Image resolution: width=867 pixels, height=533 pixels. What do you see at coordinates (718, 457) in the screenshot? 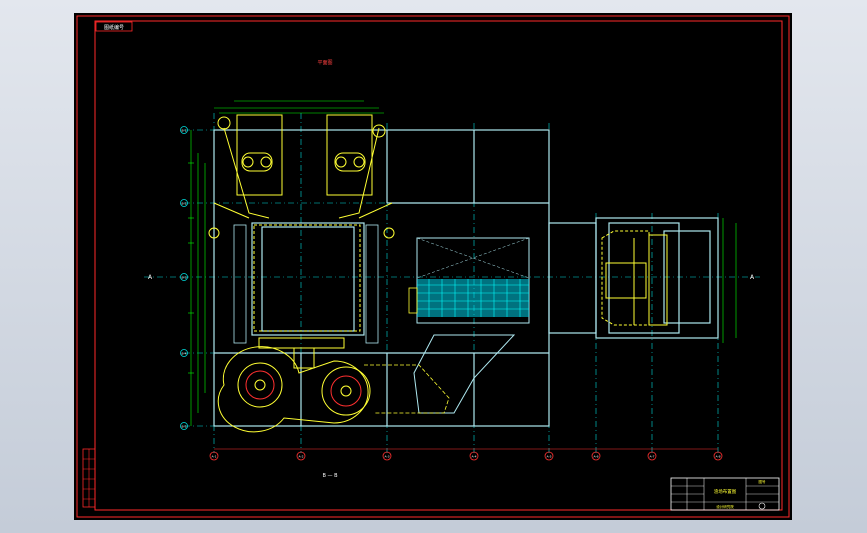
I see `svg-text: A-8` at bounding box center [718, 457].